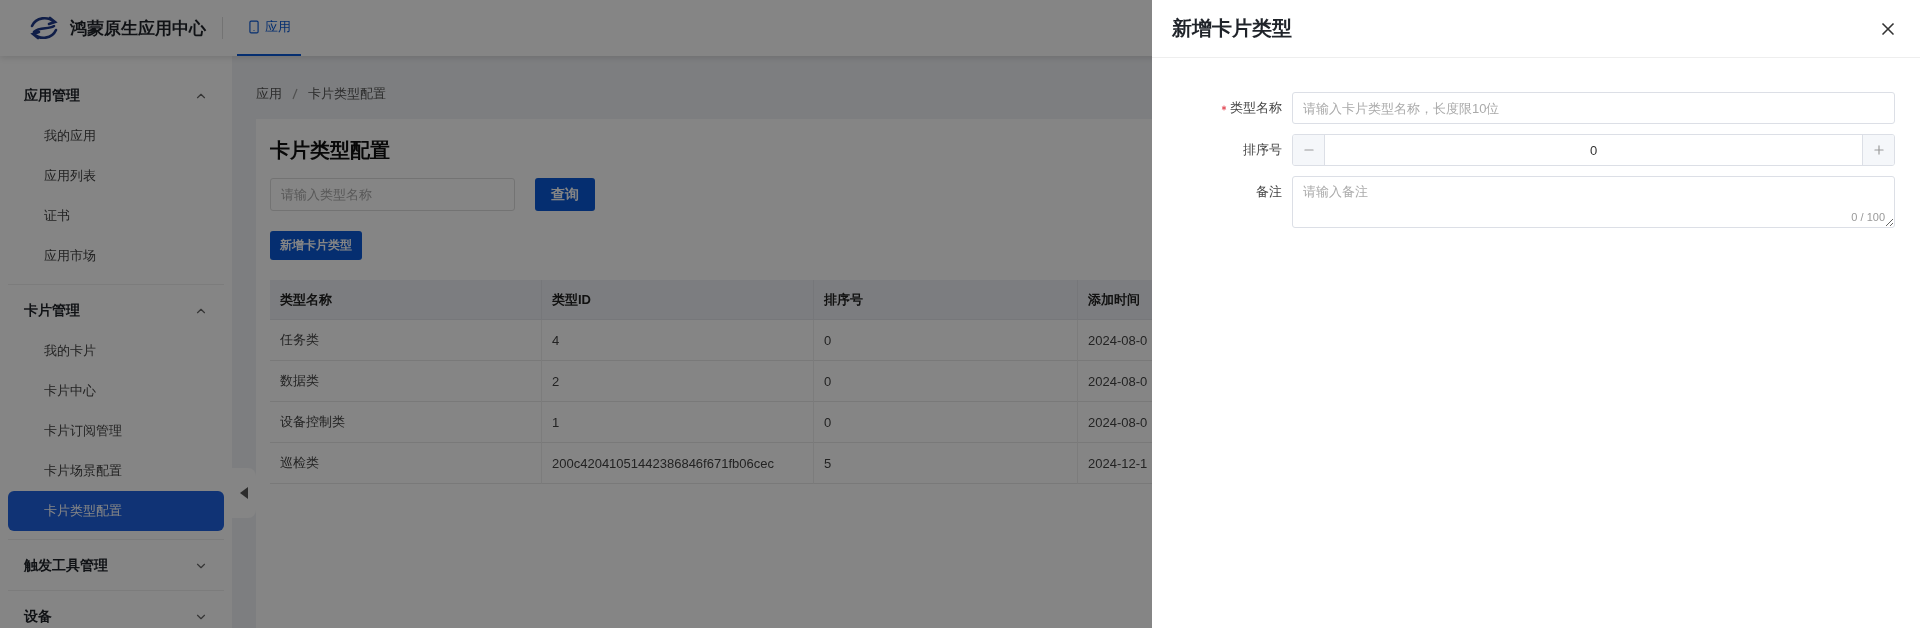 This screenshot has height=628, width=1920. I want to click on character-counter: 0 / 100, so click(1868, 217).